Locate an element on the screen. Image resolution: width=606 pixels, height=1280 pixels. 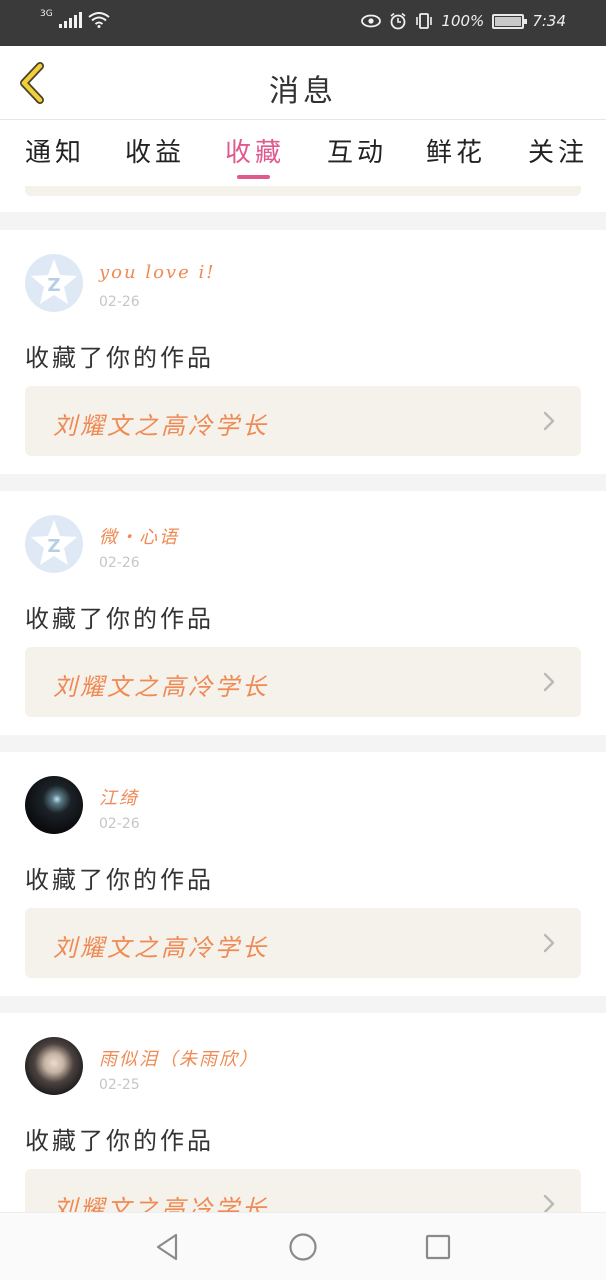
status-right: 100% 7:34 is located at coordinates (463, 21).